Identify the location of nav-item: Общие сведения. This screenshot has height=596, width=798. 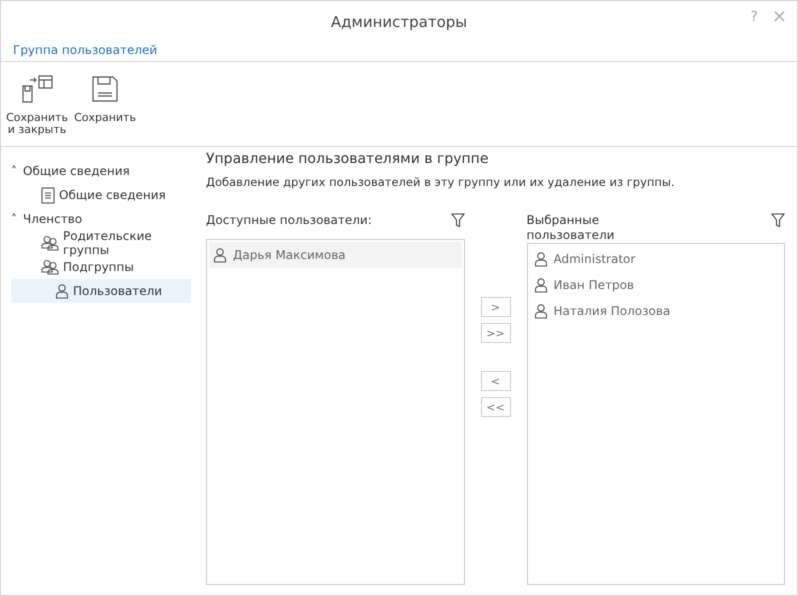
(101, 195).